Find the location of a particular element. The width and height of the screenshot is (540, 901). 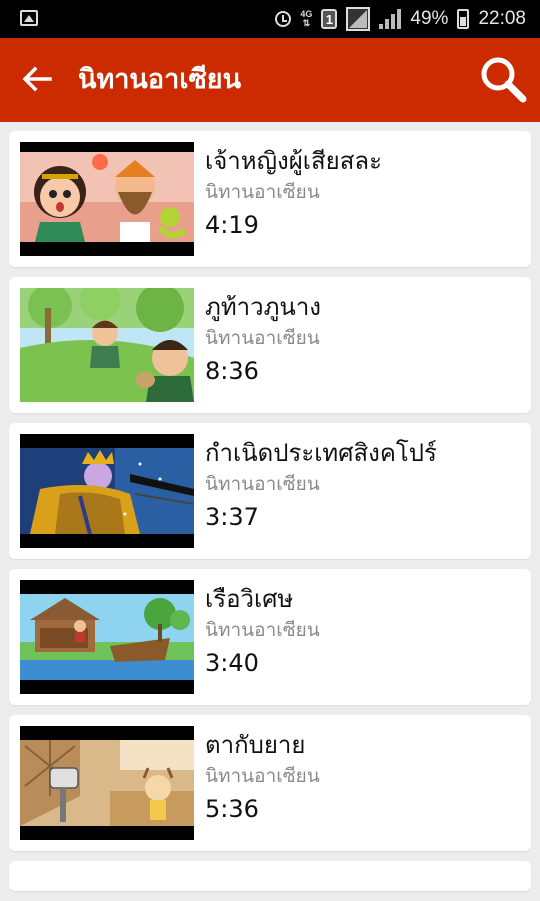

battery-icon is located at coordinates (463, 19).